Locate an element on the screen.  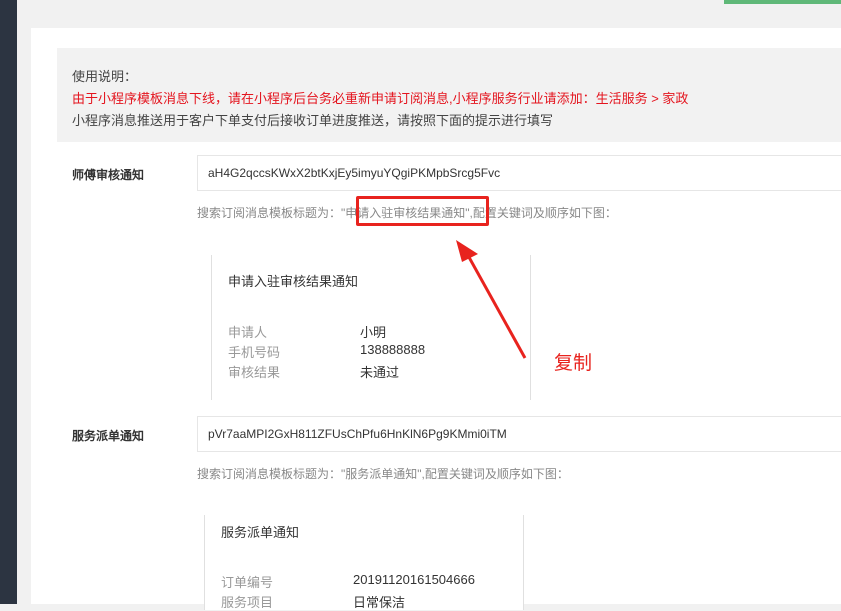
highlight-box is located at coordinates (422, 211).